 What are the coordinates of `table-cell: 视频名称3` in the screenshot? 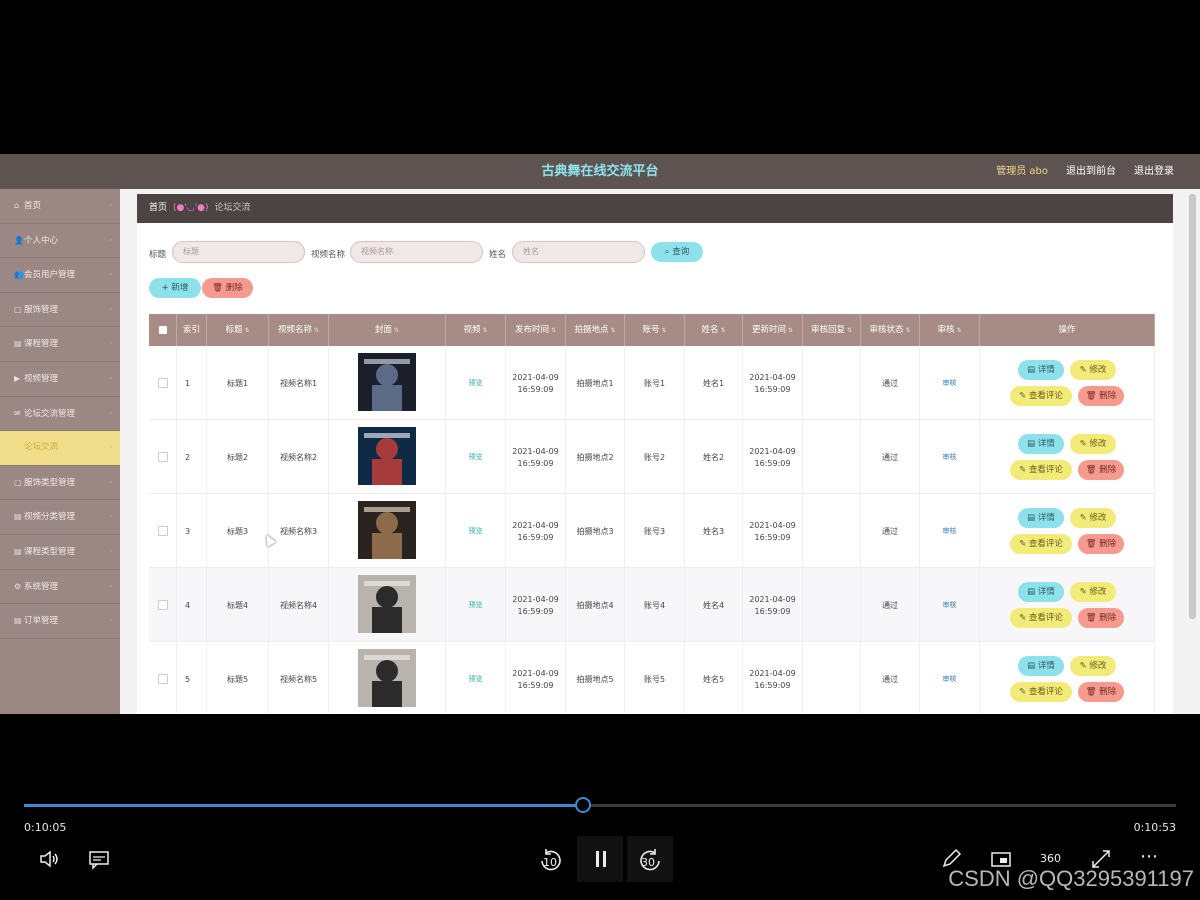 It's located at (299, 531).